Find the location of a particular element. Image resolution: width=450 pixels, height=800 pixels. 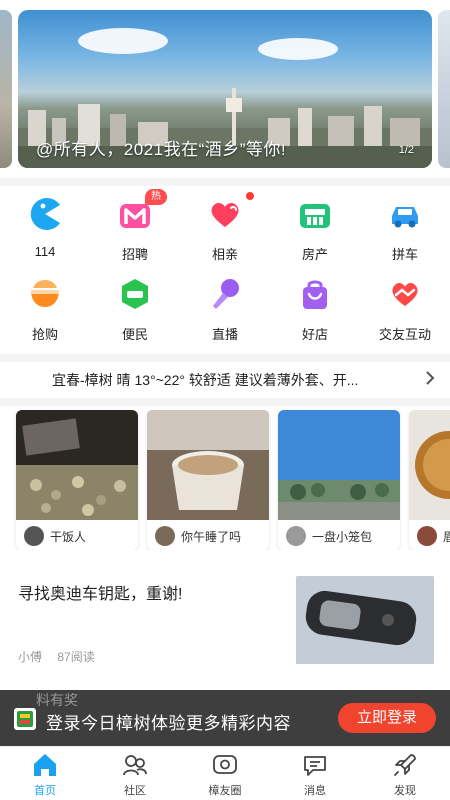

post-card: 一盘小笼包 is located at coordinates (339, 480).